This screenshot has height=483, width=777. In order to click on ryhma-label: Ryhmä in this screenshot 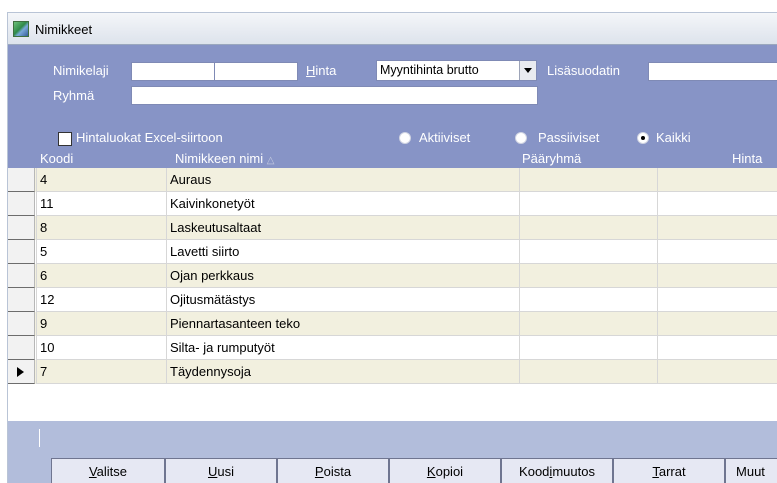, I will do `click(74, 95)`.